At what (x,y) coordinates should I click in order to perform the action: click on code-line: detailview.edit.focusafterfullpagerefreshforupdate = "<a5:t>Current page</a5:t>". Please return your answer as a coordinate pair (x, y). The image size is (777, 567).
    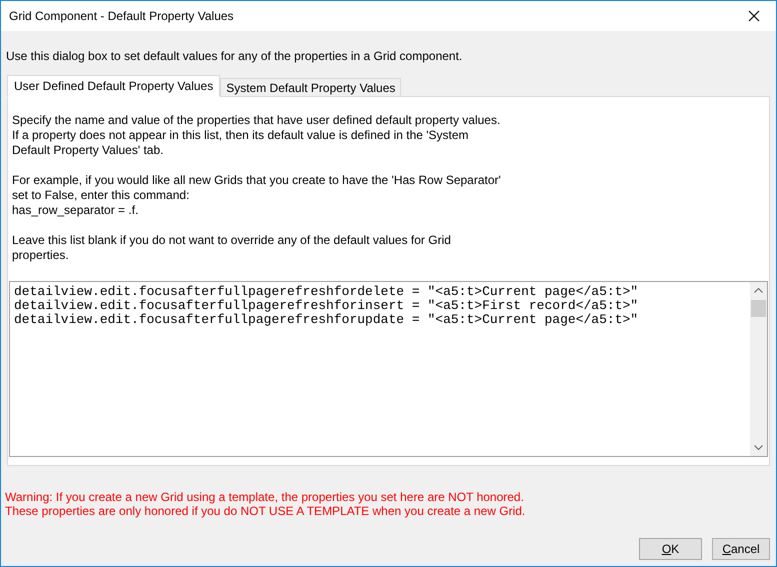
    Looking at the image, I should click on (327, 320).